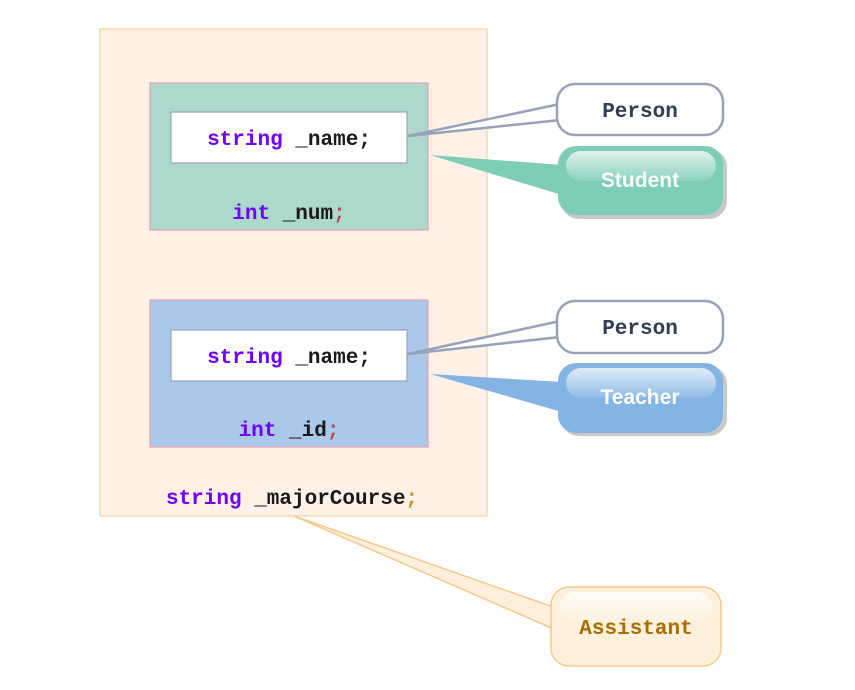  I want to click on assistant-majorcourse-field: string _majorCourse;, so click(292, 499).